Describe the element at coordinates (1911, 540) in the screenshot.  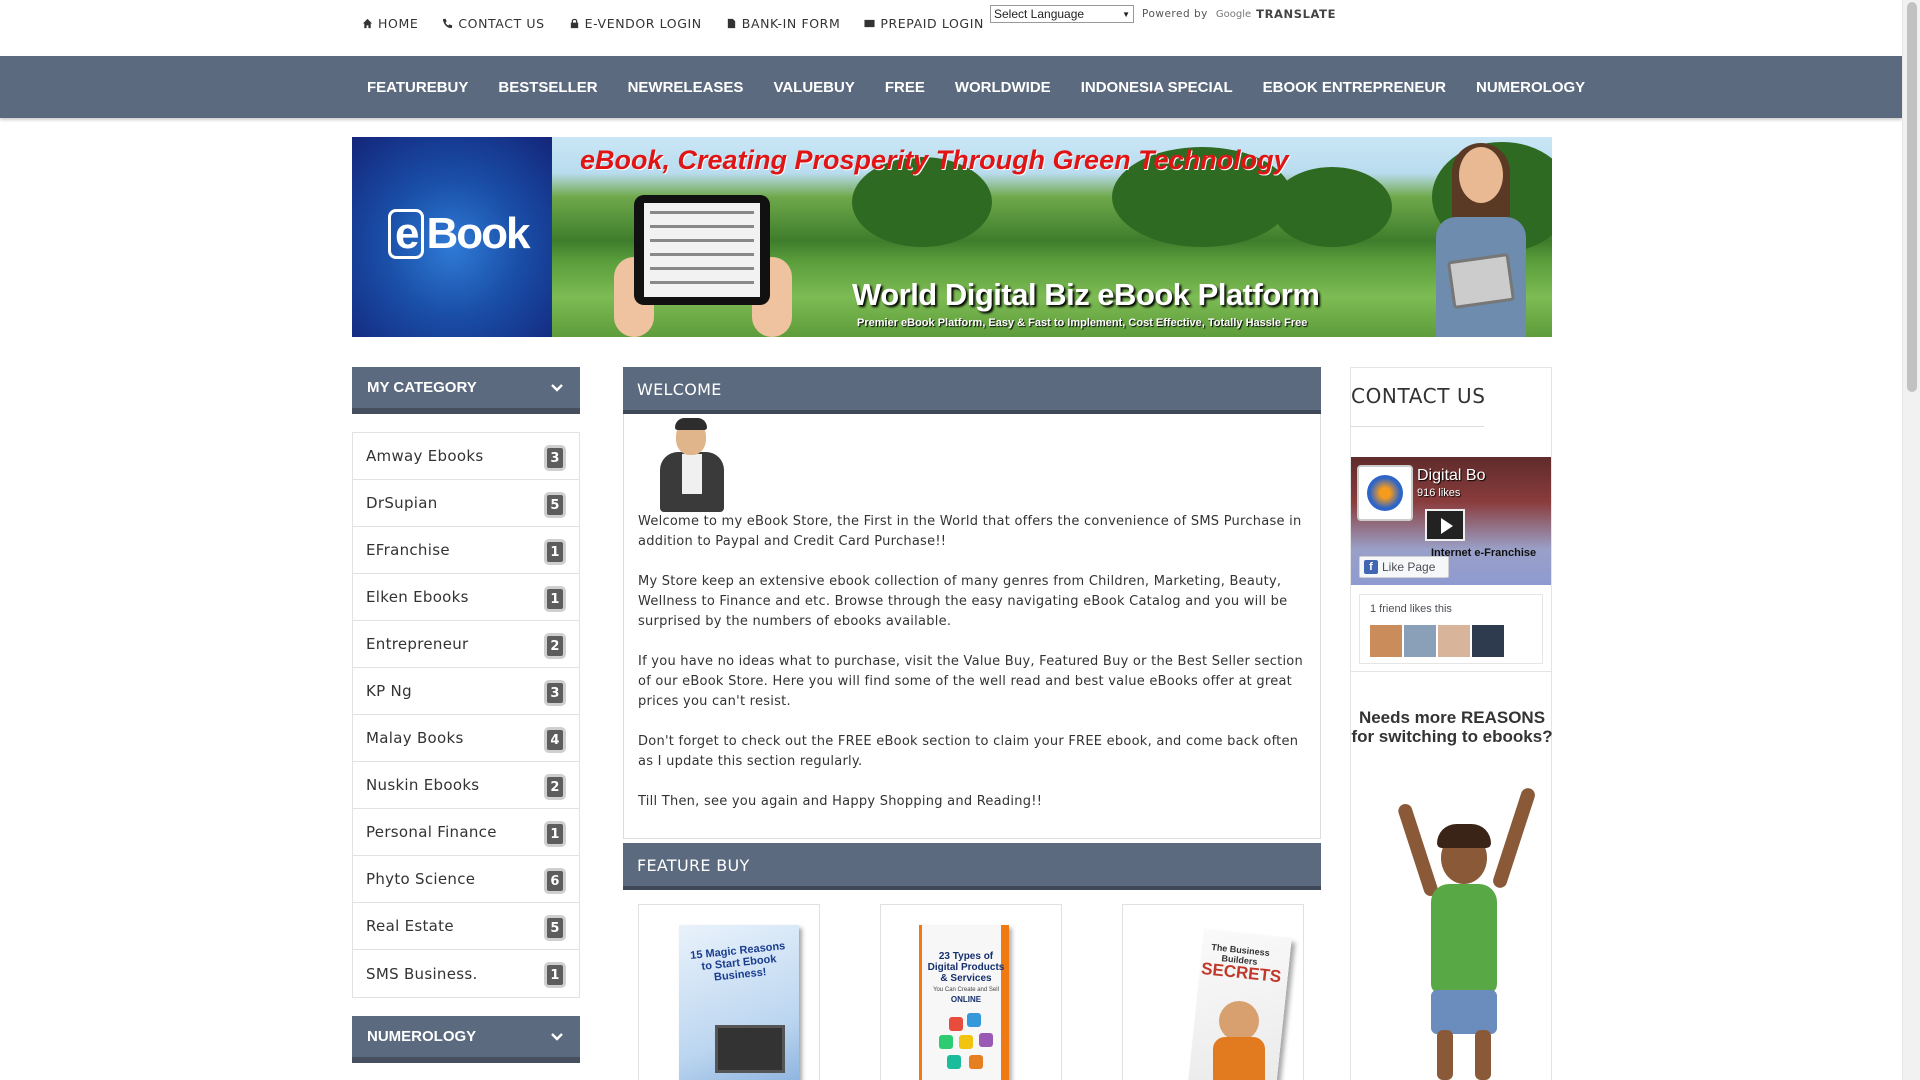
I see `page-scrollbar` at that location.